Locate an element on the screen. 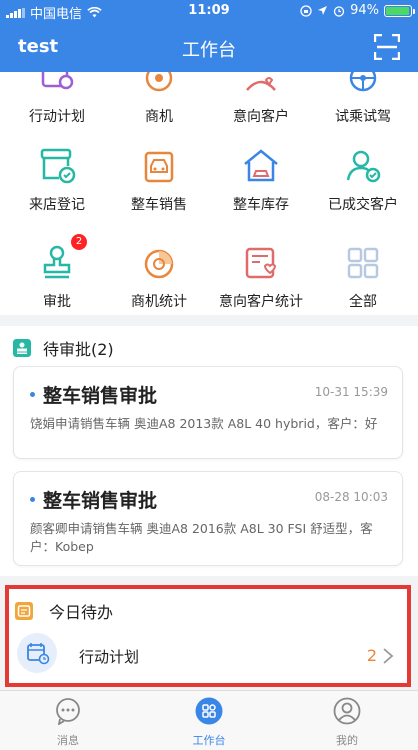 This screenshot has height=750, width=418. todo-item-count: 2 is located at coordinates (371, 655).